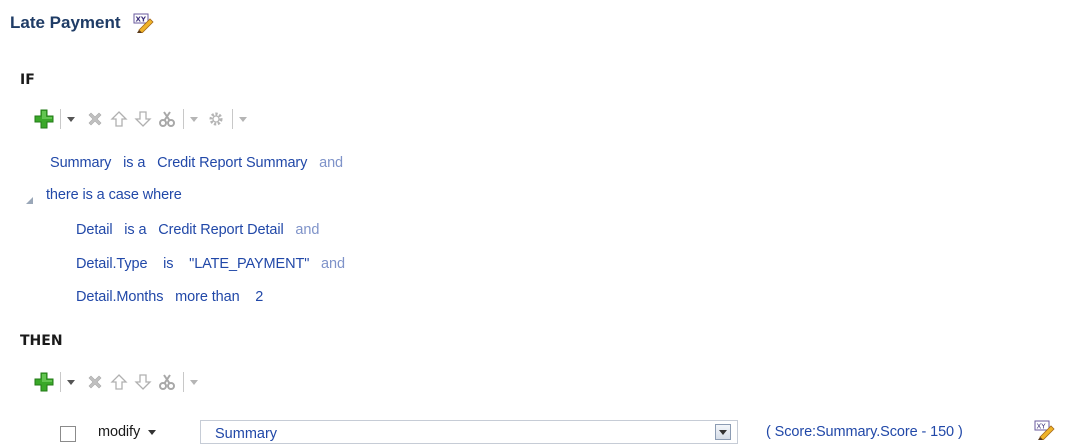 This screenshot has width=1070, height=445. What do you see at coordinates (119, 432) in the screenshot?
I see `action-verb: modify` at bounding box center [119, 432].